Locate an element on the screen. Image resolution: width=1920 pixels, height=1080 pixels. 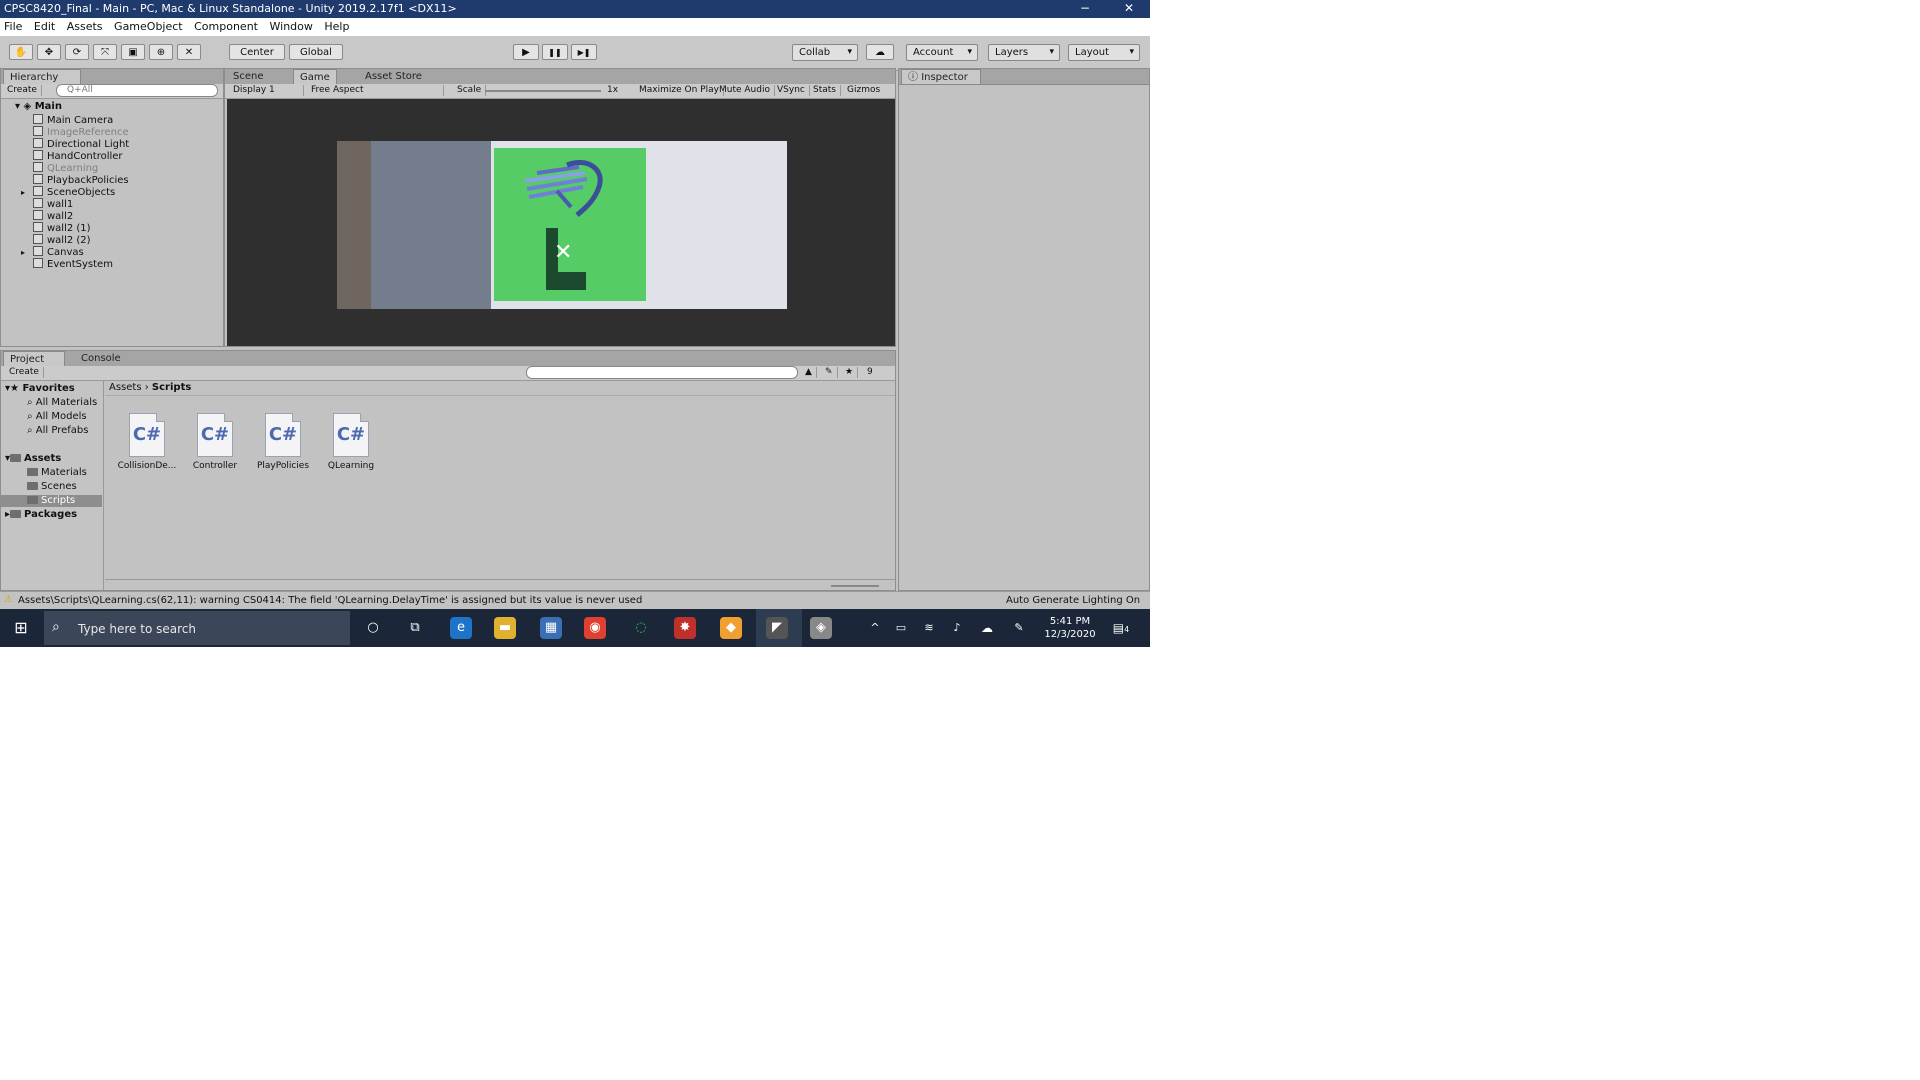
project-search-input is located at coordinates (662, 372).